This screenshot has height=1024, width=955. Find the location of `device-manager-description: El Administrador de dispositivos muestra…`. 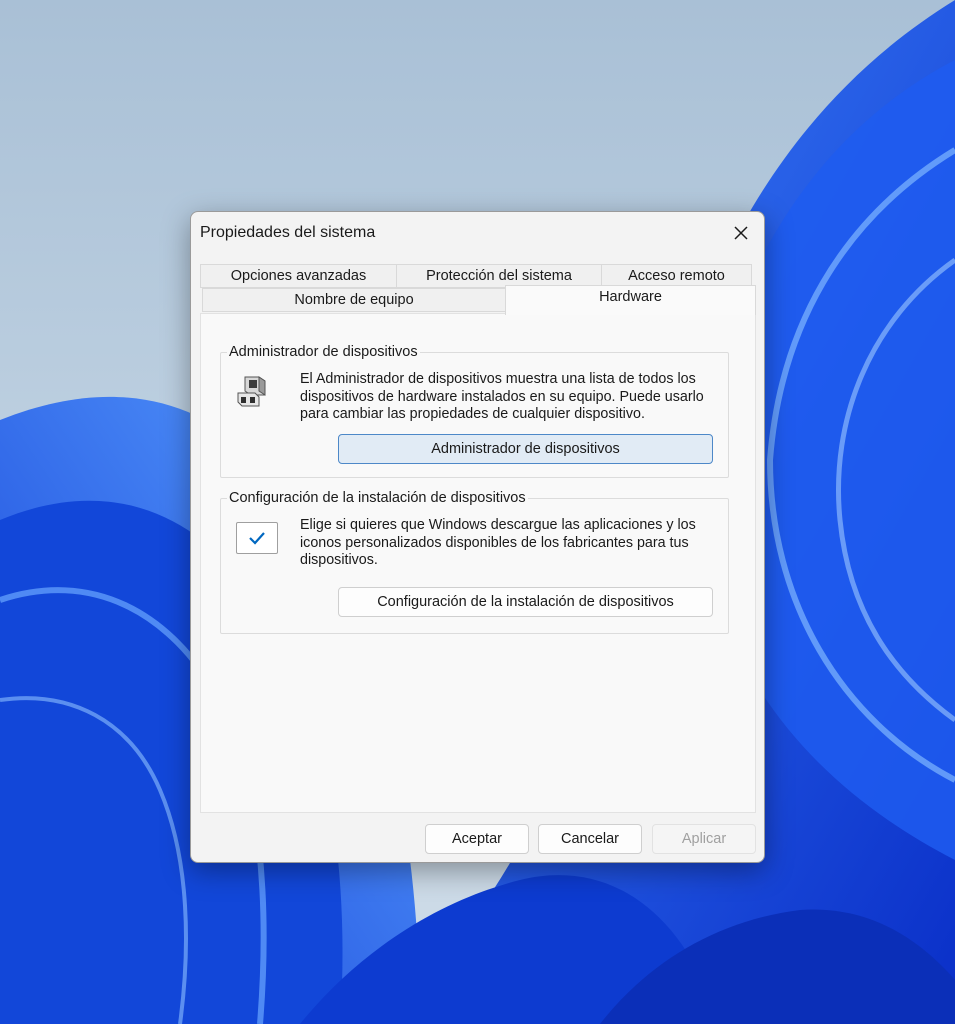

device-manager-description: El Administrador de dispositivos muestra… is located at coordinates (502, 396).